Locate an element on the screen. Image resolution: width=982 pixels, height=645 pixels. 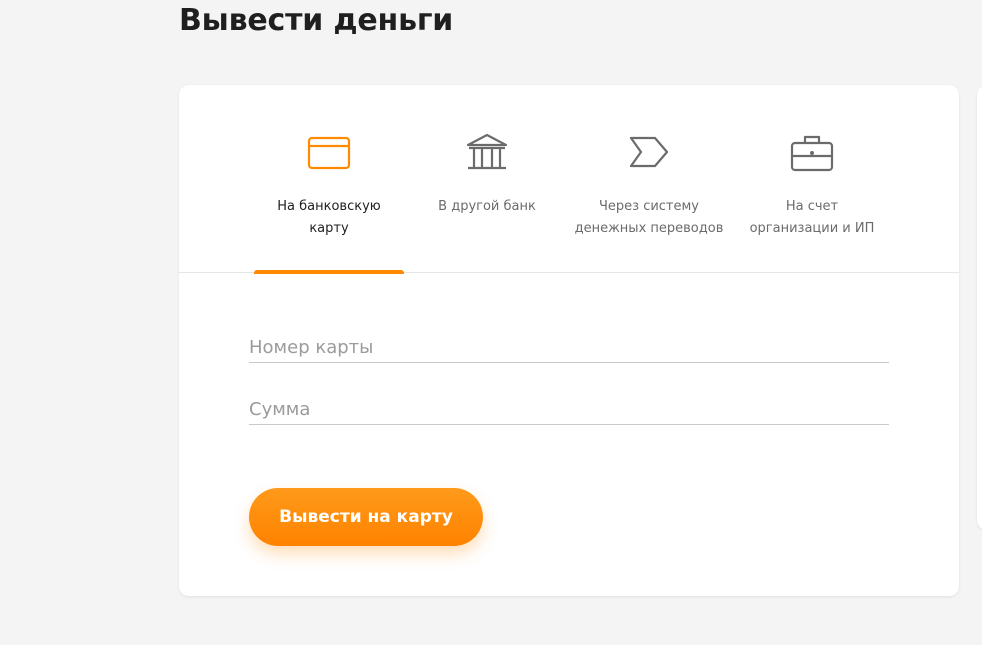
page-title: Вывести деньги is located at coordinates (316, 20).